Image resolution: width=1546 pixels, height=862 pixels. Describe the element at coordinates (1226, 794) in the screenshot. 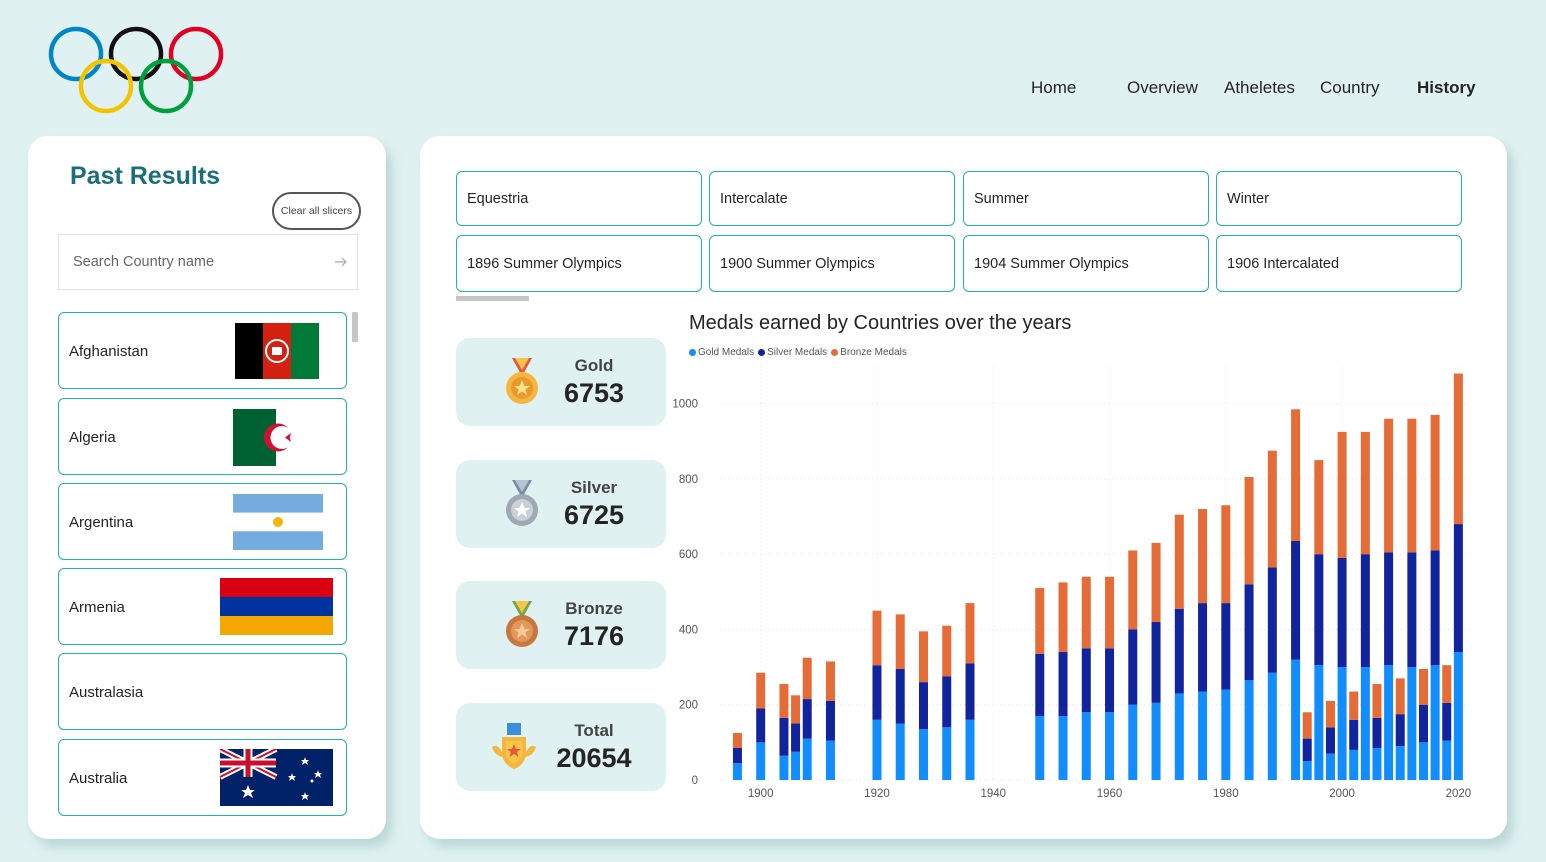

I see `x-tick-label: 1980` at that location.